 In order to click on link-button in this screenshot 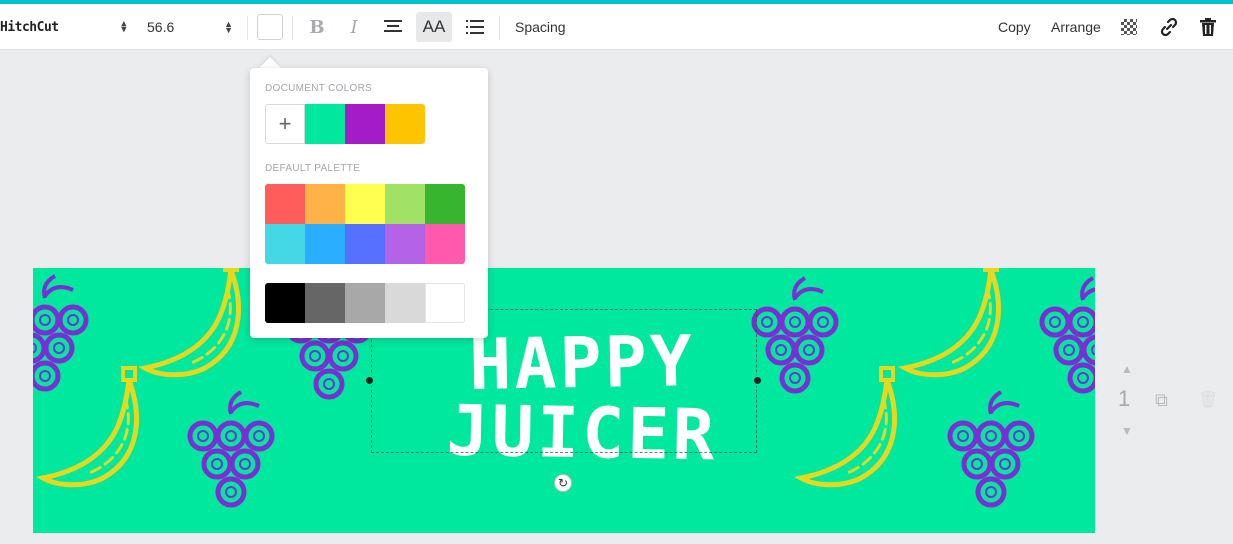, I will do `click(1169, 27)`.